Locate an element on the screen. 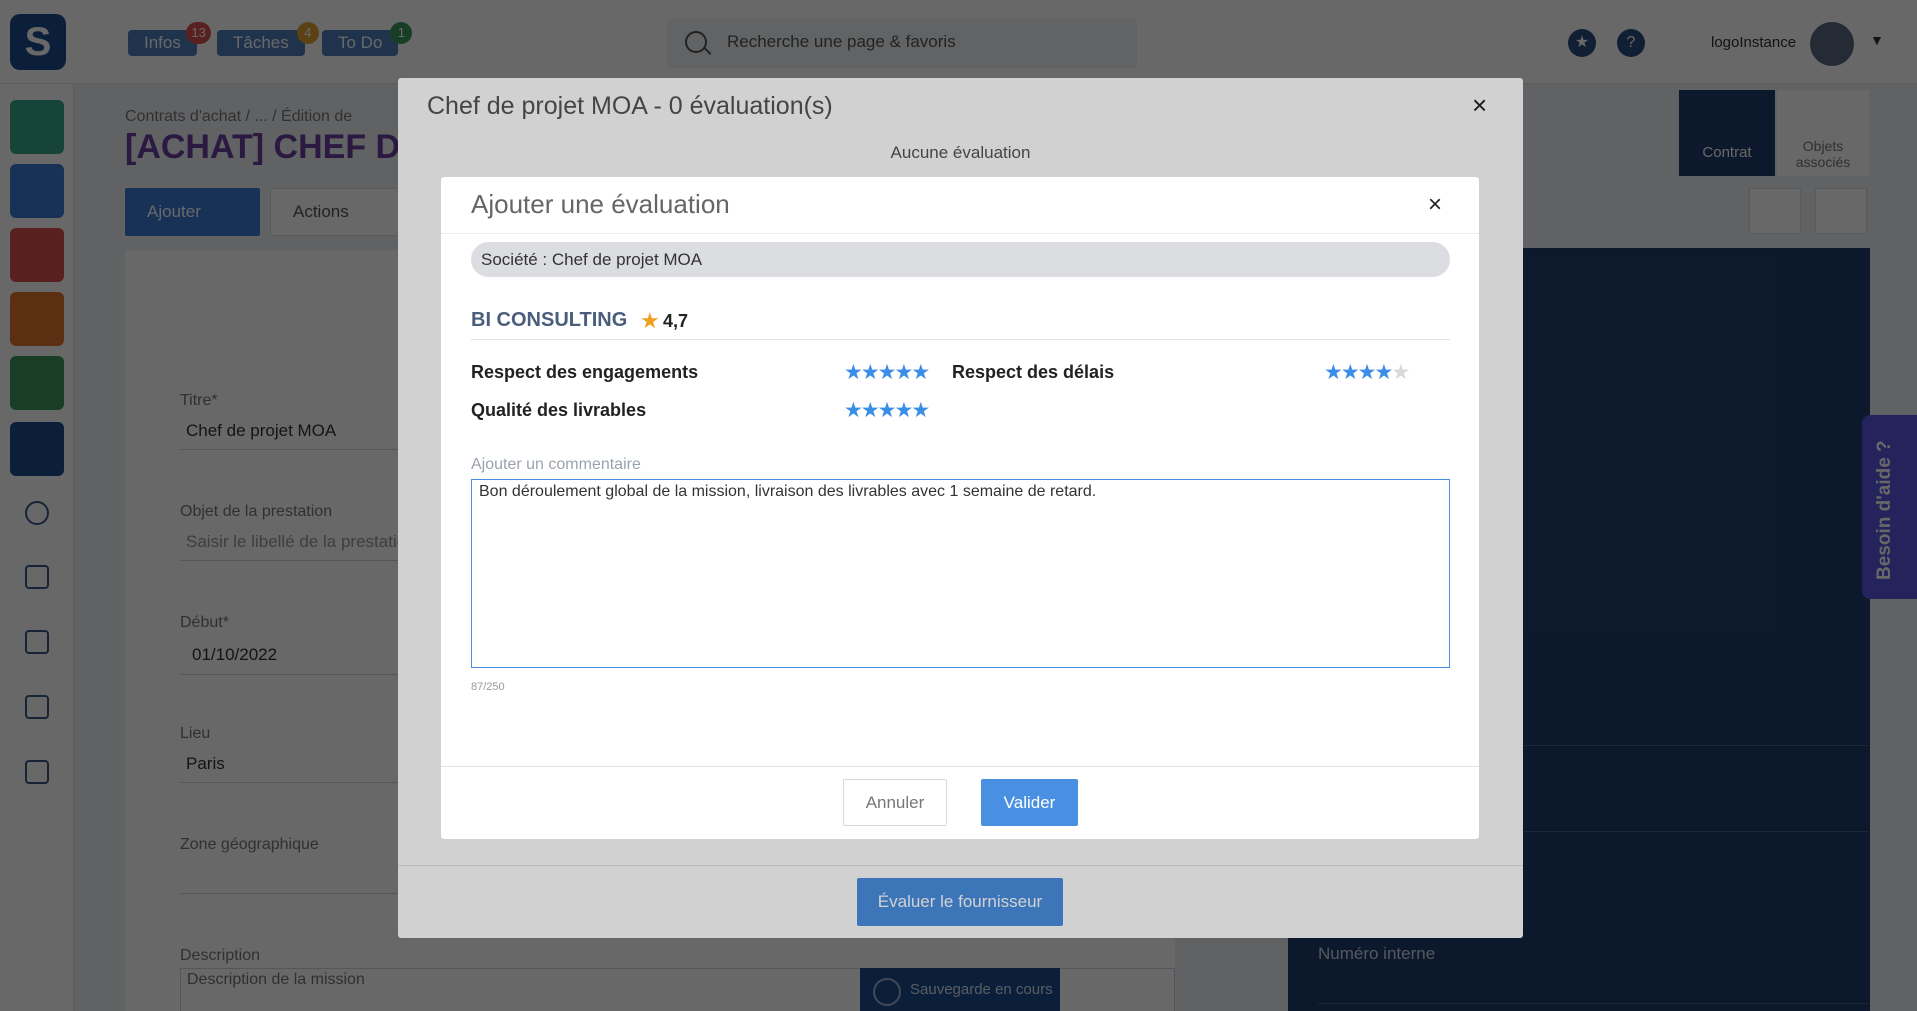 This screenshot has height=1011, width=1917. close-icon: × is located at coordinates (1435, 205).